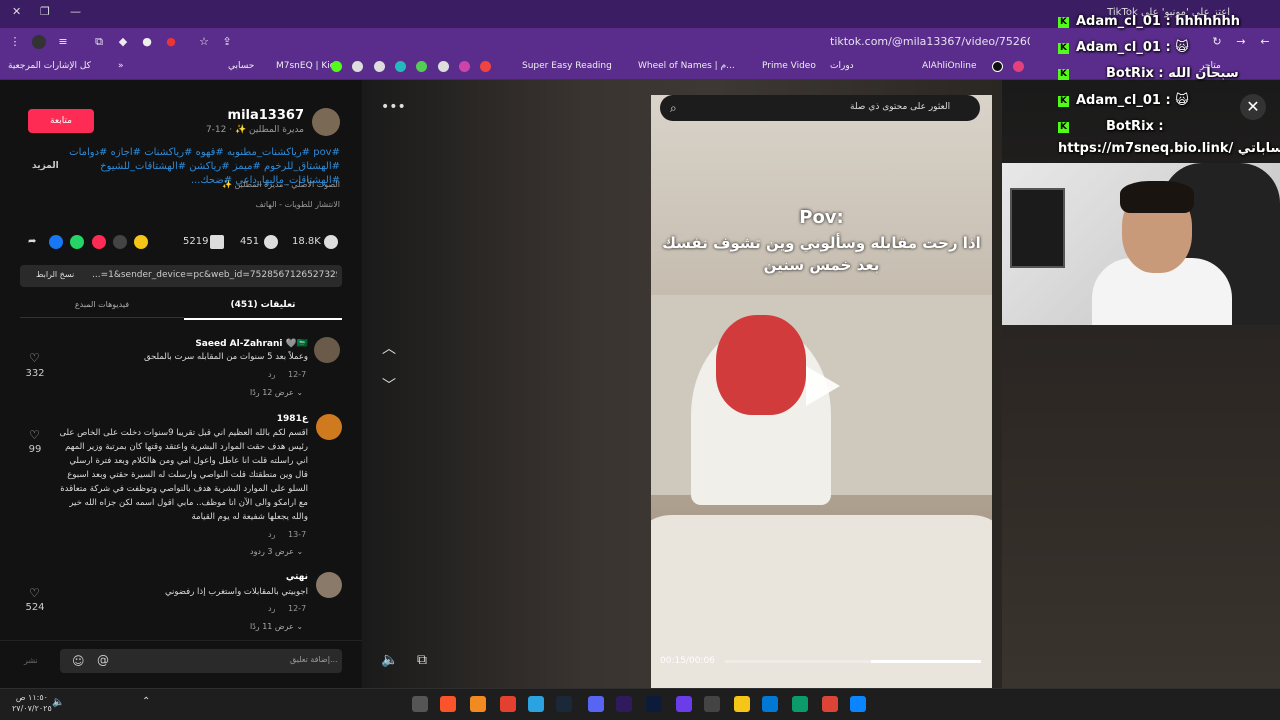  I want to click on menu-icon: ⋮, so click(15, 42).